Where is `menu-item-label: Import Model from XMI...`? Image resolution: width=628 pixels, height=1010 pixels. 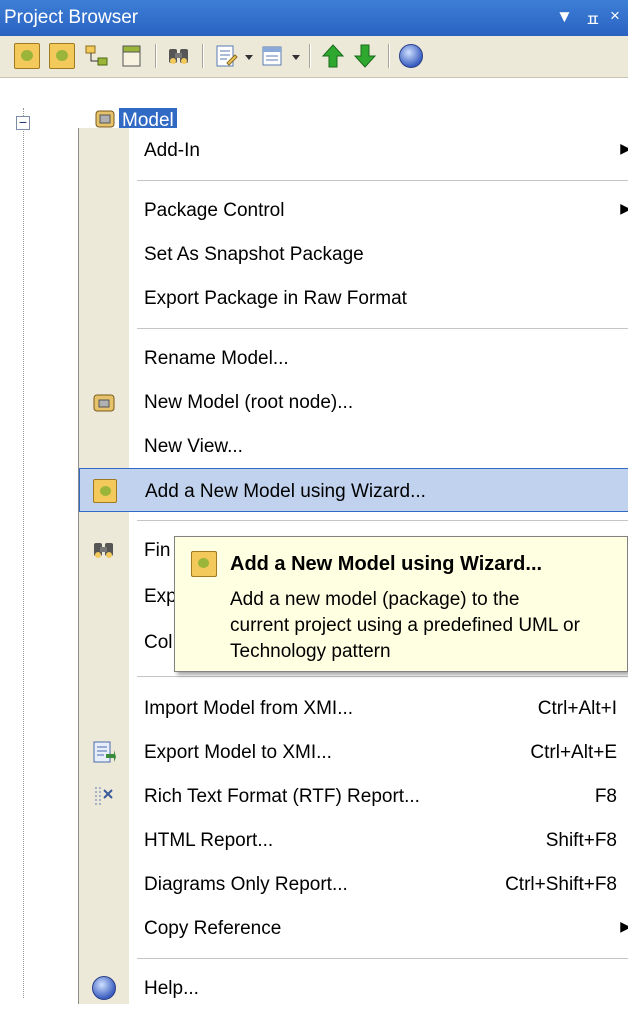
menu-item-label: Import Model from XMI... is located at coordinates (249, 708).